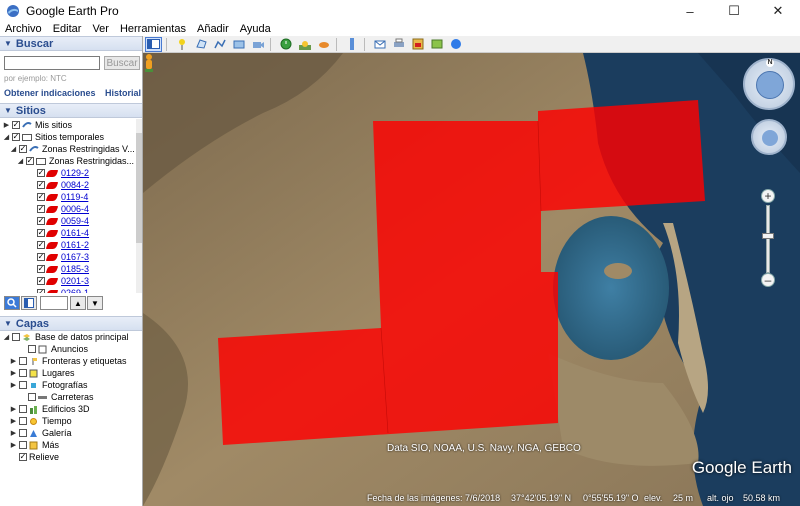 This screenshot has width=800, height=506. Describe the element at coordinates (71, 137) in the screenshot. I see `tree-row-temporary-places: ◢ ✓ Sitios temporales` at that location.